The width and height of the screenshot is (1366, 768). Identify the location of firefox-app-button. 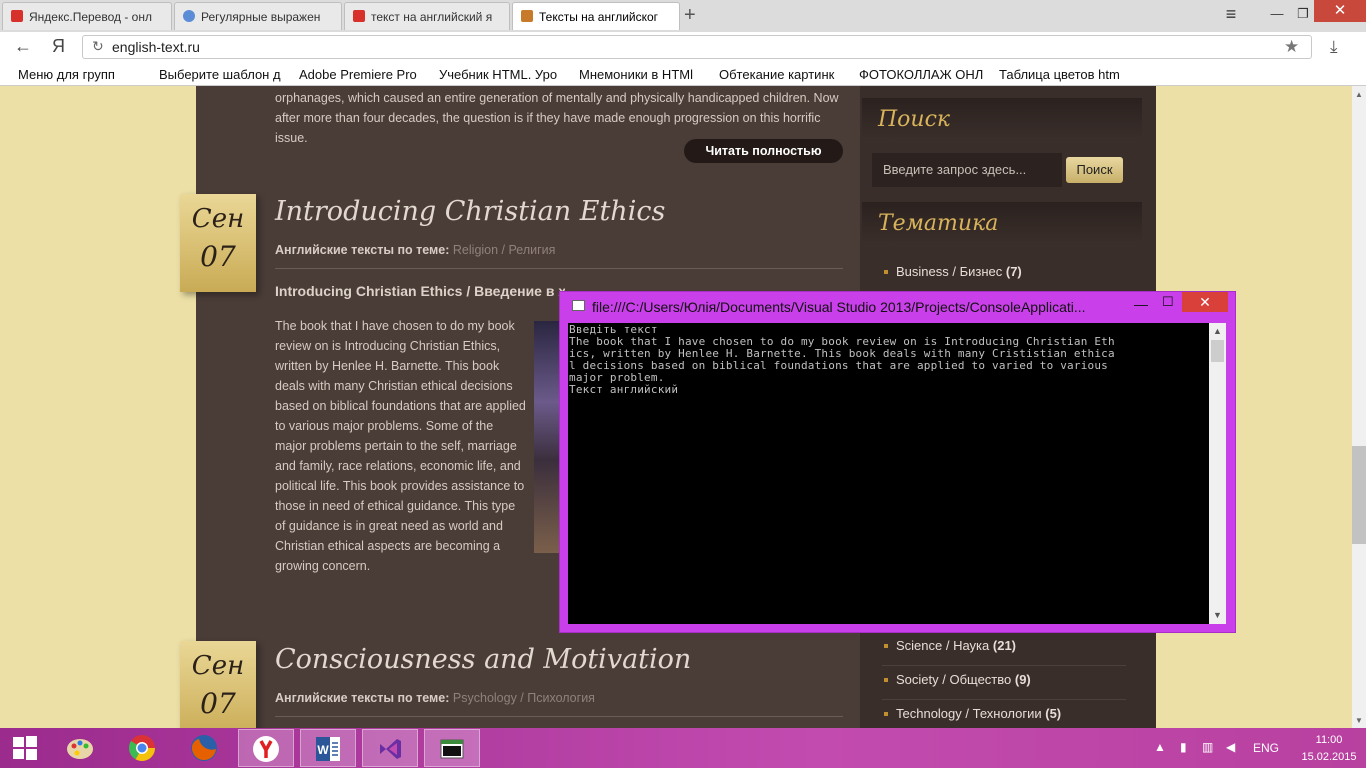
(204, 748).